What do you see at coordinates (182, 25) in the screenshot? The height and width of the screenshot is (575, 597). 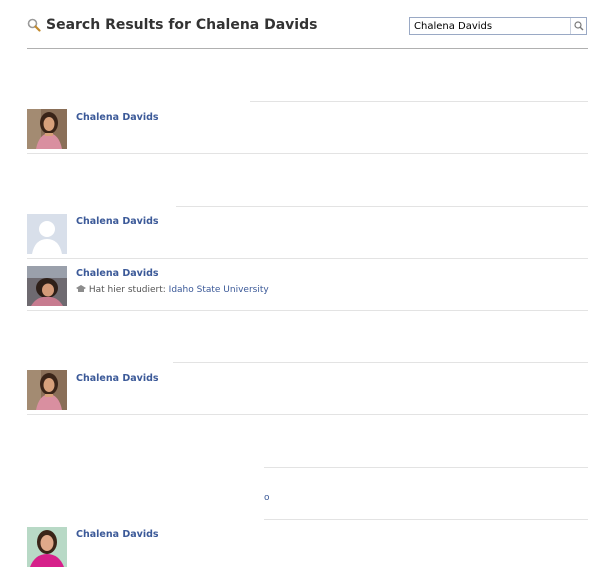 I see `page-title: Search Results for Chalena Davids` at bounding box center [182, 25].